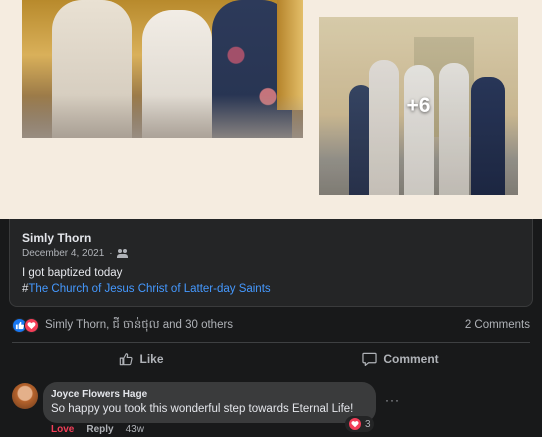  What do you see at coordinates (72, 273) in the screenshot?
I see `shared-post-text: I got baptized today` at bounding box center [72, 273].